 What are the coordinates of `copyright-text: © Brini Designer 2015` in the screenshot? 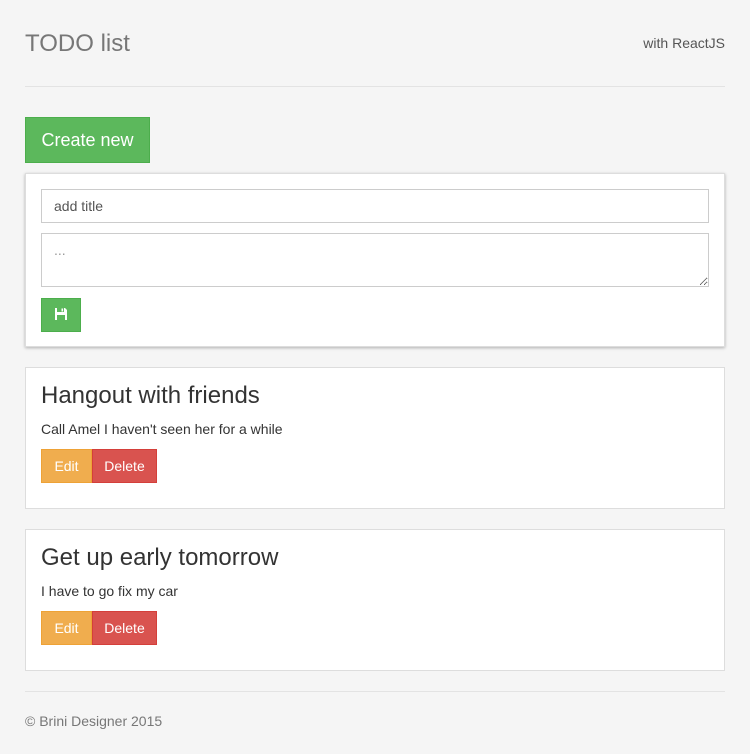 It's located at (94, 721).